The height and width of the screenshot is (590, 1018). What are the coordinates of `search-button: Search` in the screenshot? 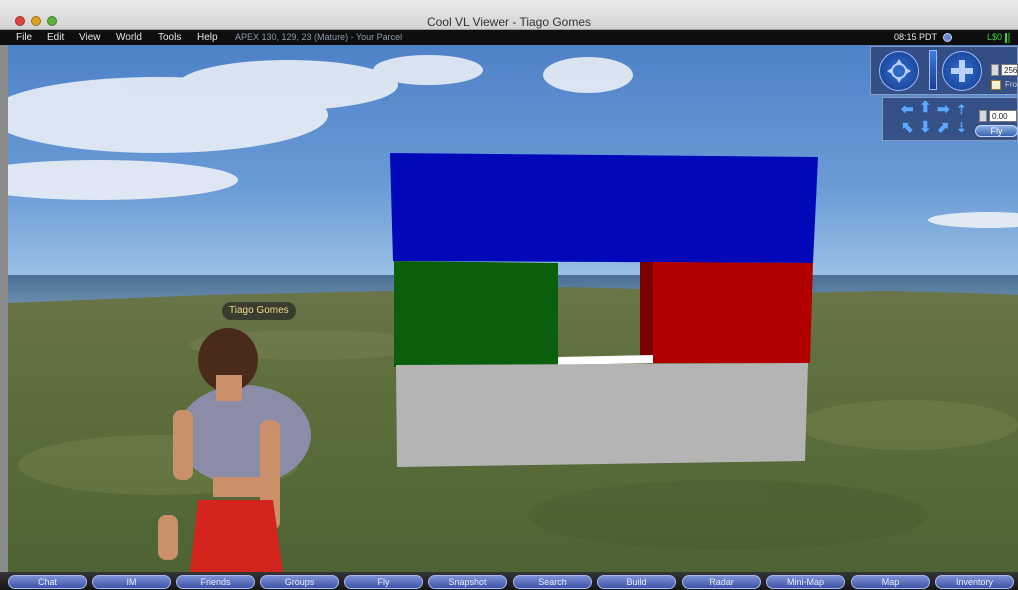 It's located at (552, 582).